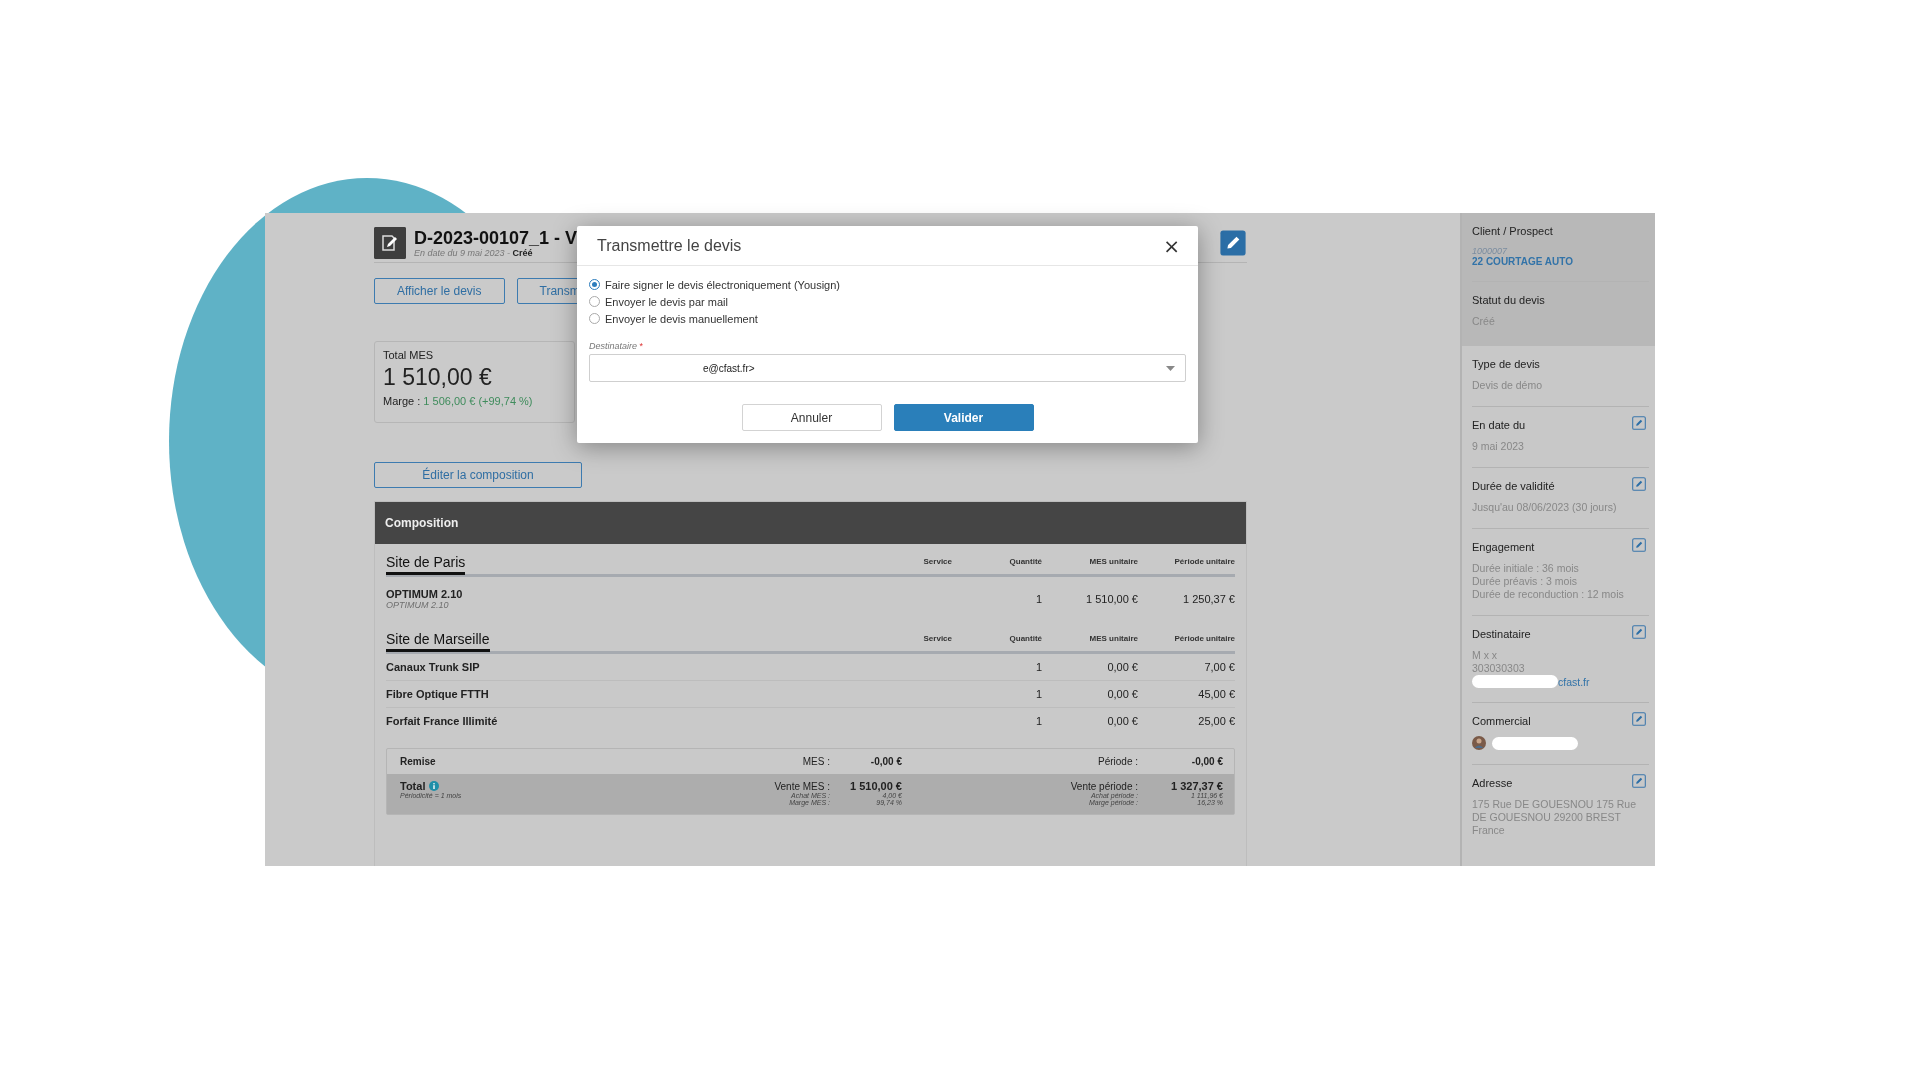  What do you see at coordinates (669, 245) in the screenshot?
I see `dialog-title: Transmettre le devis` at bounding box center [669, 245].